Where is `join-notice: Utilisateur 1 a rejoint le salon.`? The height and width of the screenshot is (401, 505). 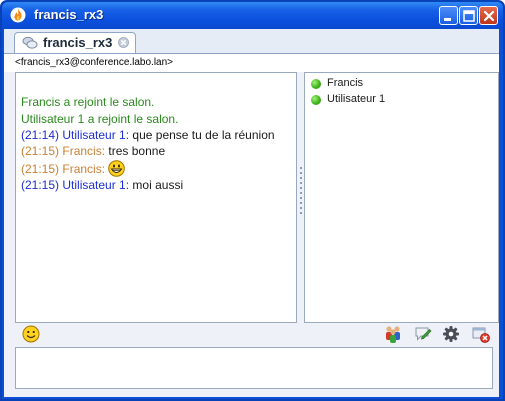
join-notice: Utilisateur 1 a rejoint le salon. is located at coordinates (99, 119).